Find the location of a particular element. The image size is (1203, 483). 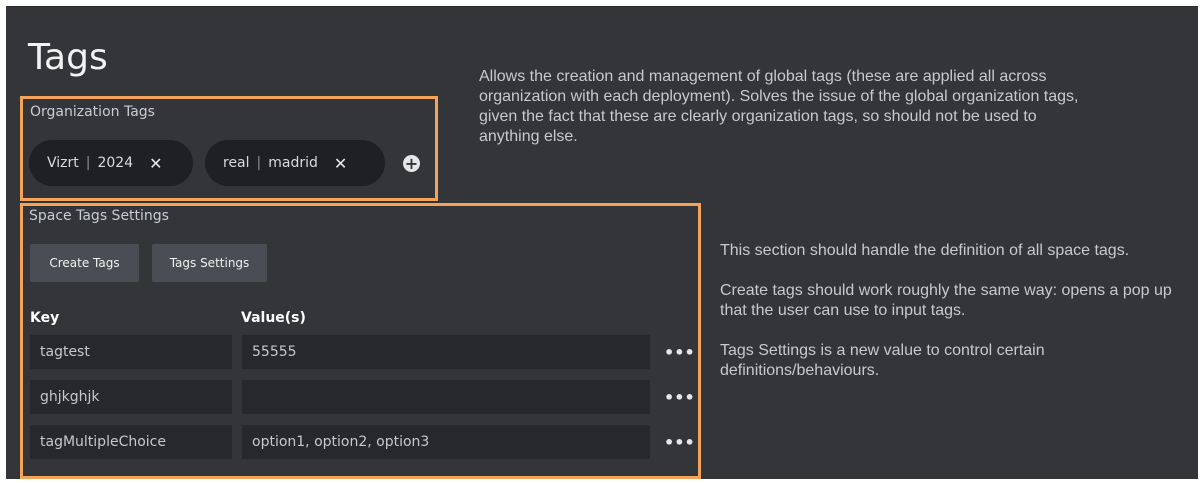

tags-settings-button: Tags Settings is located at coordinates (209, 263).